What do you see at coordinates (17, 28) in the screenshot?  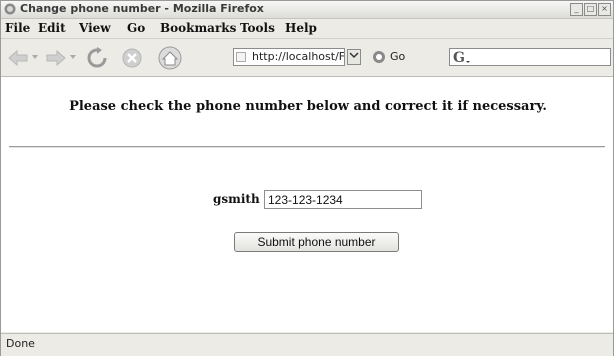 I see `menu-file: File` at bounding box center [17, 28].